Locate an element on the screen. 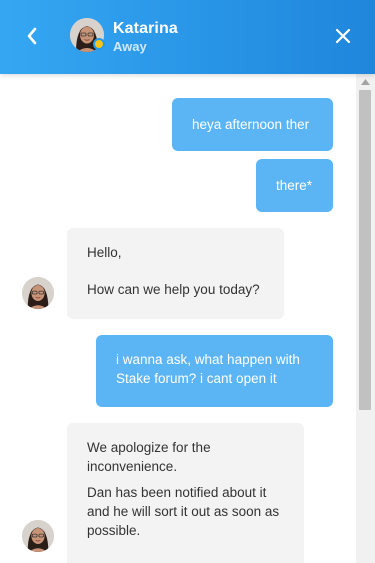  chevron-left-icon is located at coordinates (32, 36).